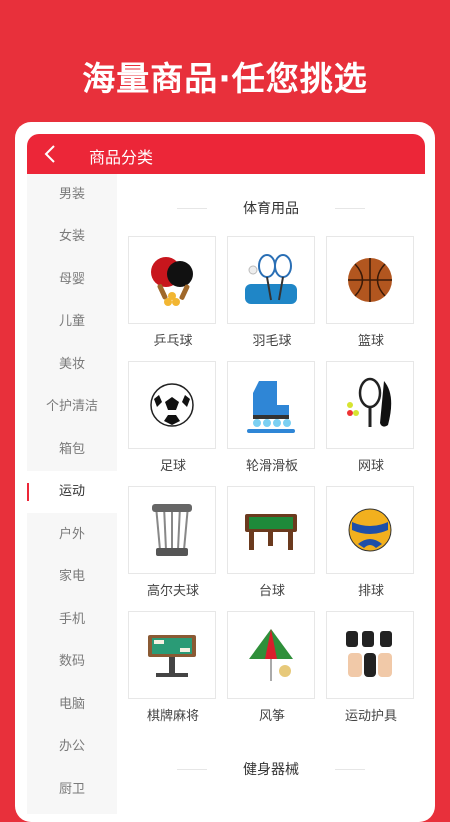 This screenshot has height=822, width=450. I want to click on ping-pong-icon, so click(172, 280).